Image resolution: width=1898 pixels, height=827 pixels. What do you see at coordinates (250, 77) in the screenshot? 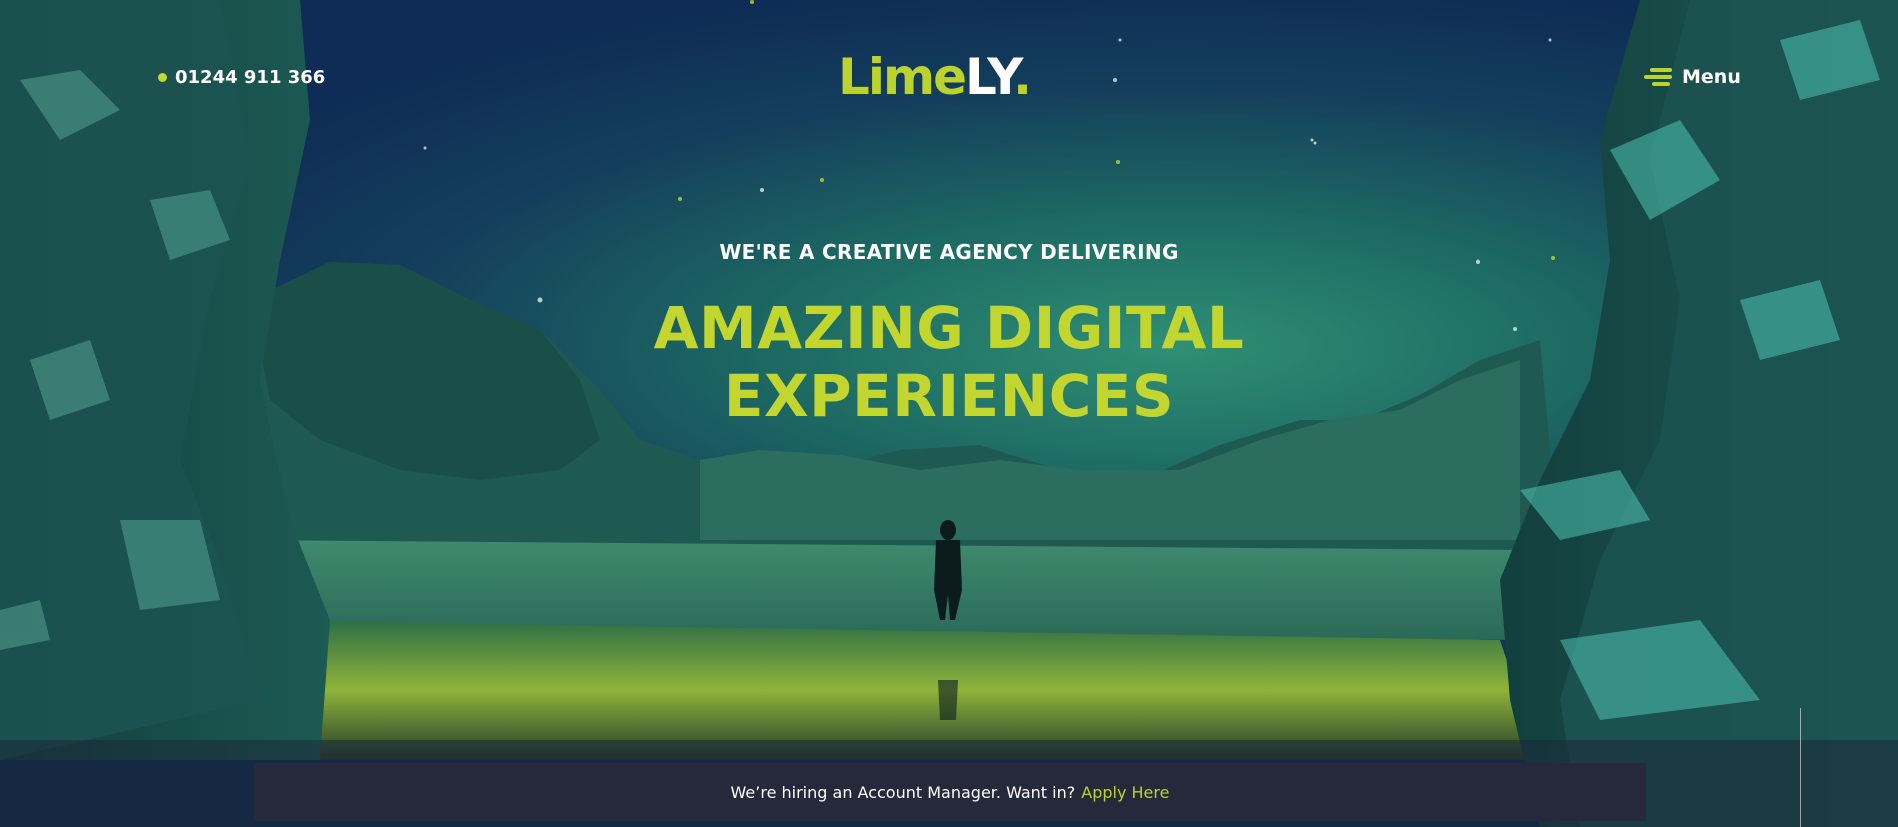
I see `phone-number-text: 01244 911 366` at bounding box center [250, 77].